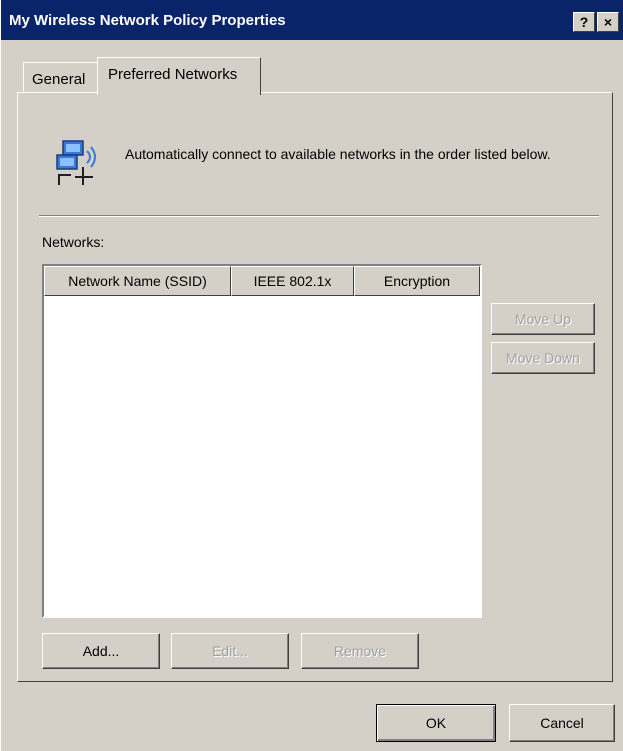 This screenshot has width=623, height=751. What do you see at coordinates (59, 79) in the screenshot?
I see `tab-general-label: General` at bounding box center [59, 79].